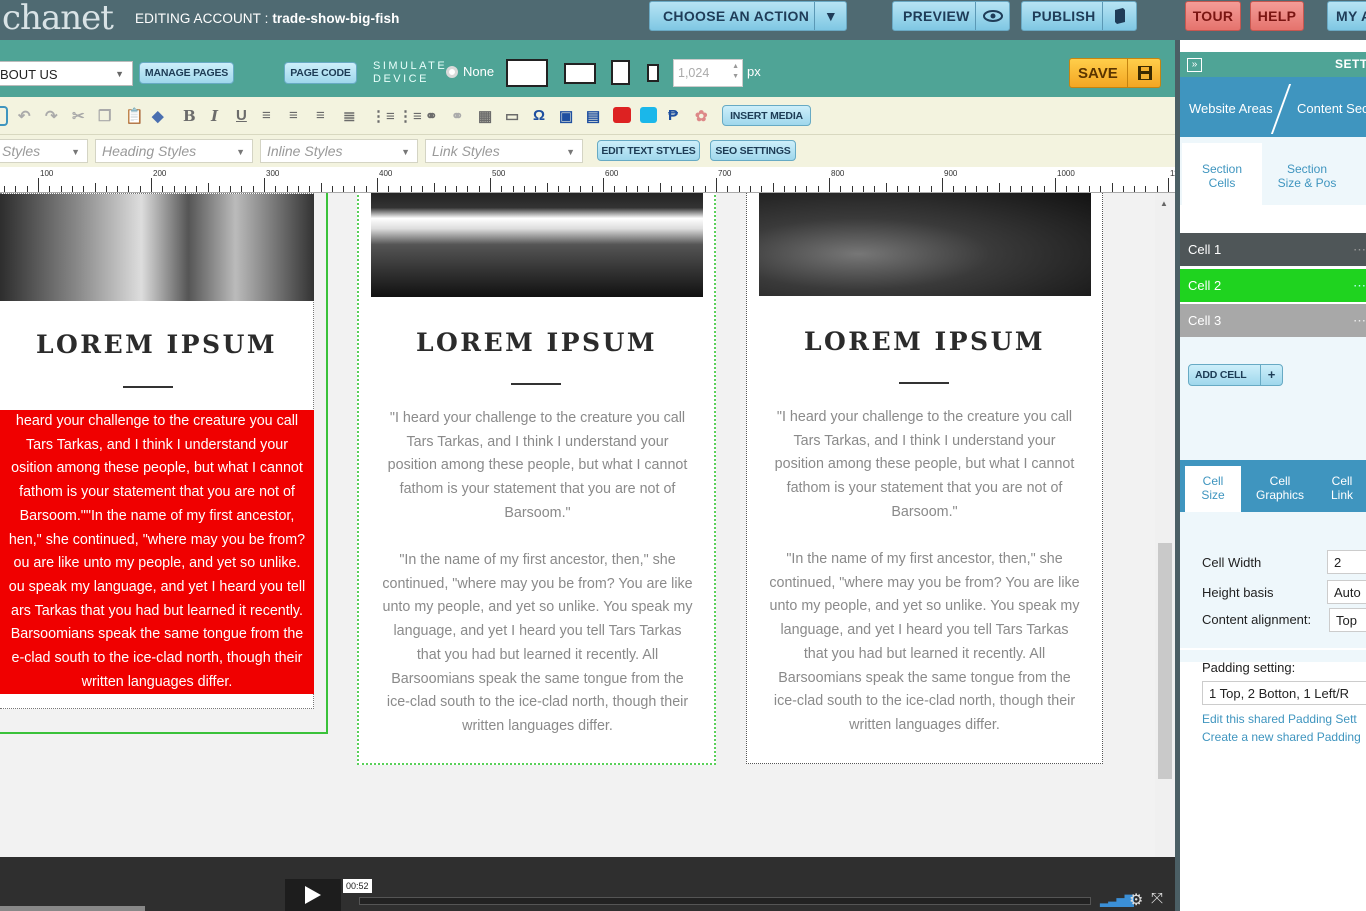 This screenshot has width=1366, height=911. I want to click on widget-icon: ✿, so click(701, 116).